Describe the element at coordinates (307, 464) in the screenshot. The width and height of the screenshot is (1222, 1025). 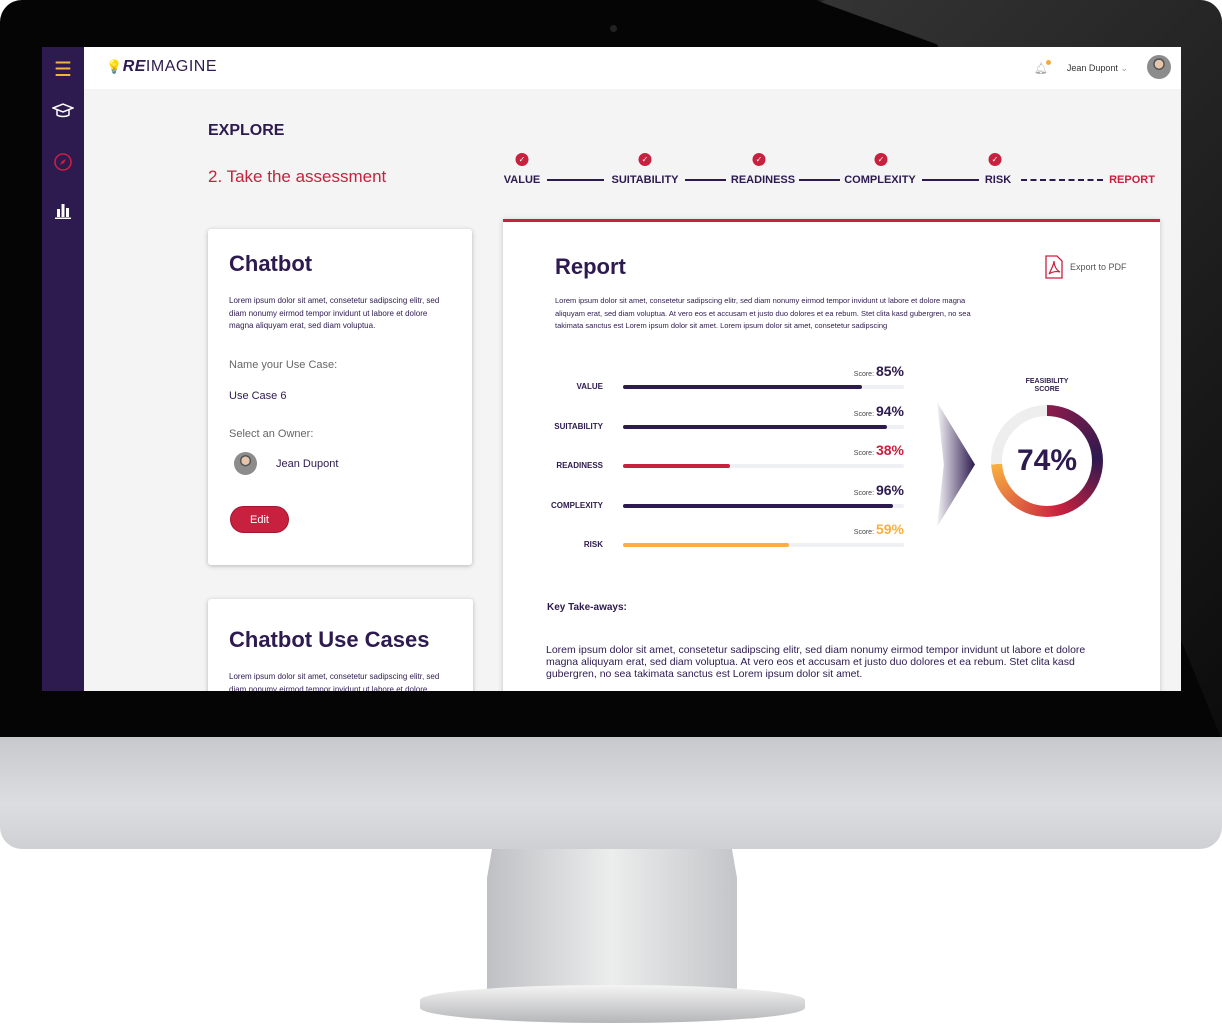
I see `owner-name: Jean Dupont` at that location.